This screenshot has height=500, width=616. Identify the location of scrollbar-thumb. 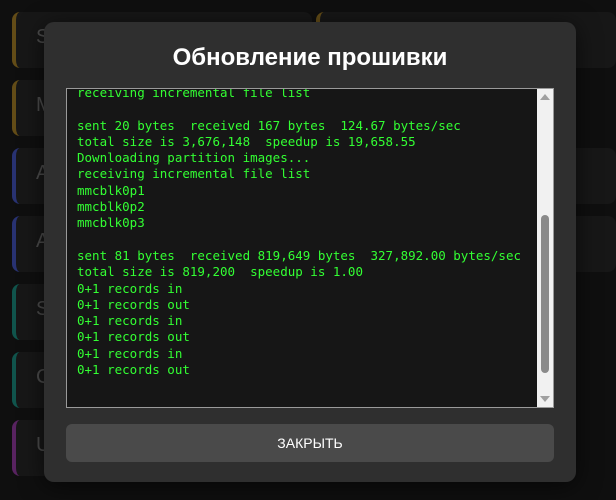
(545, 294).